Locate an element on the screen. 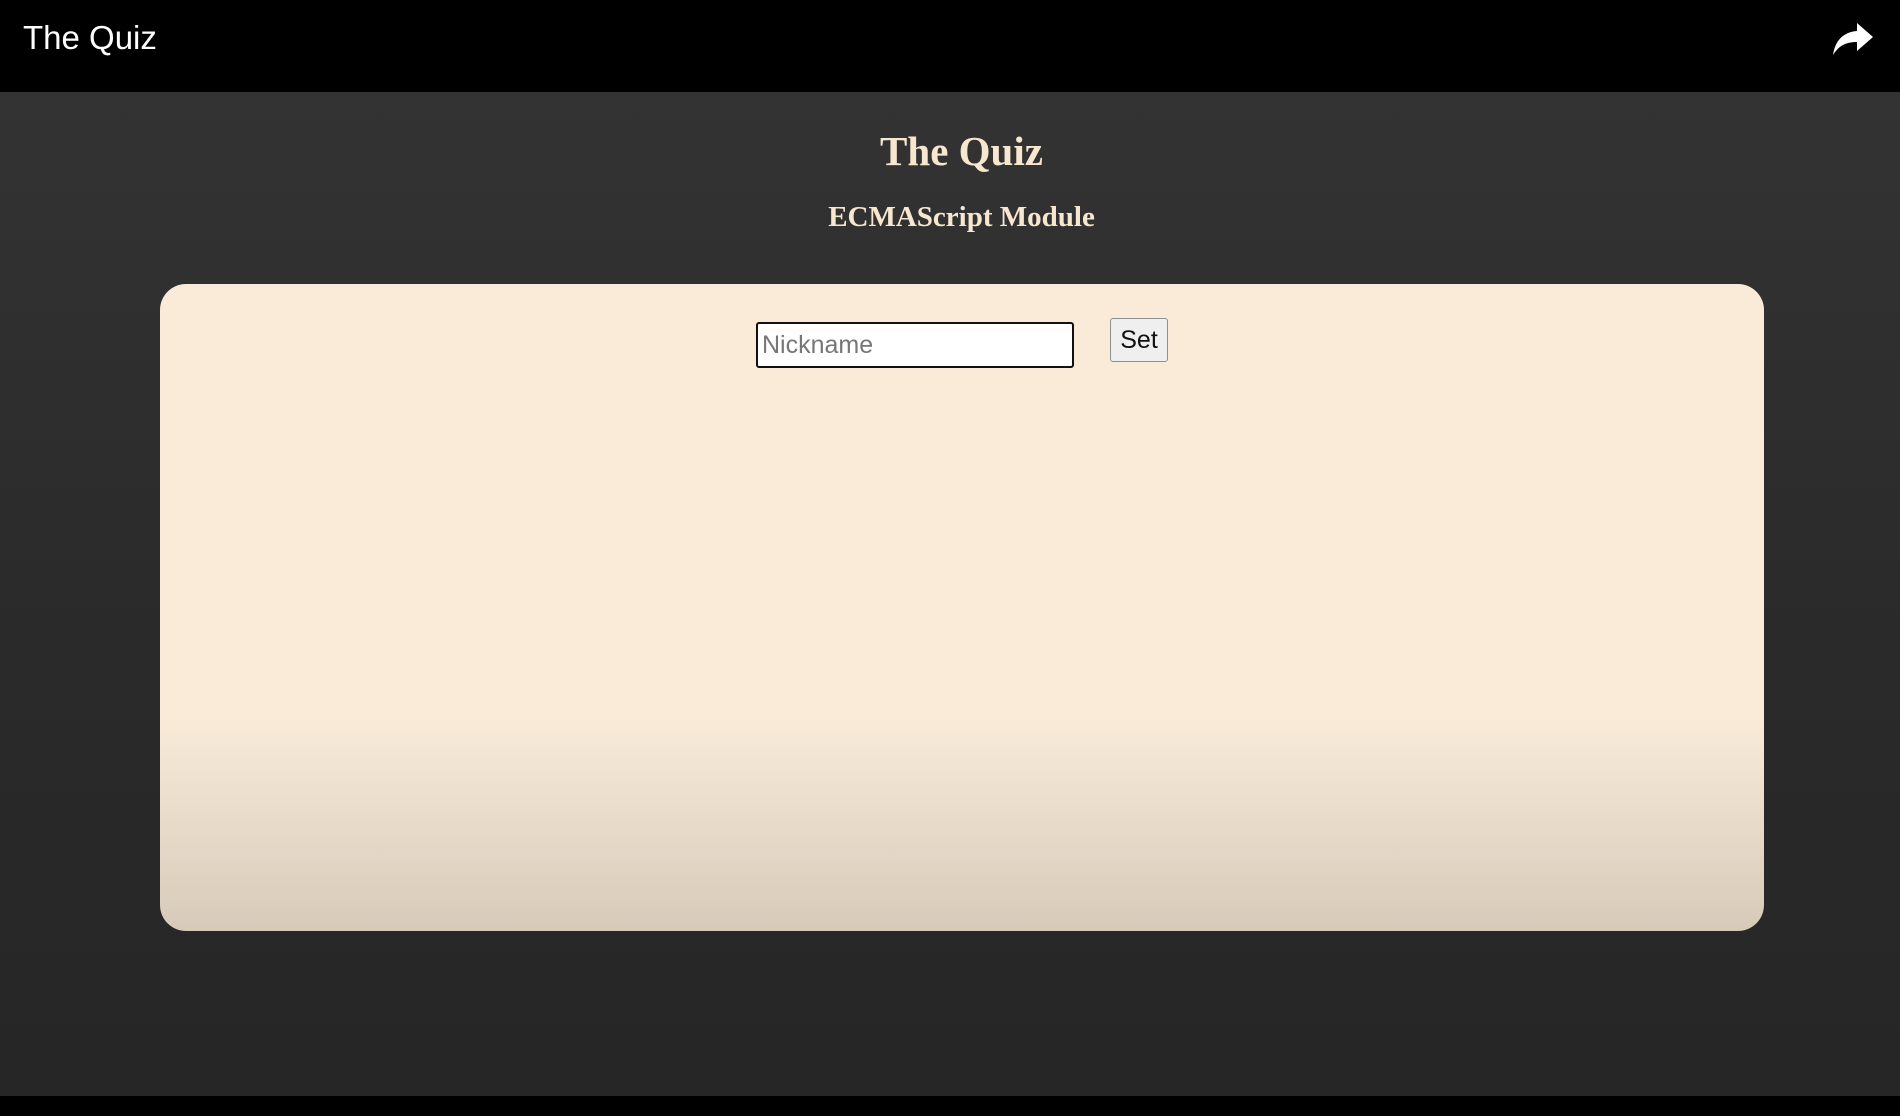  page-title: The Quiz is located at coordinates (961, 151).